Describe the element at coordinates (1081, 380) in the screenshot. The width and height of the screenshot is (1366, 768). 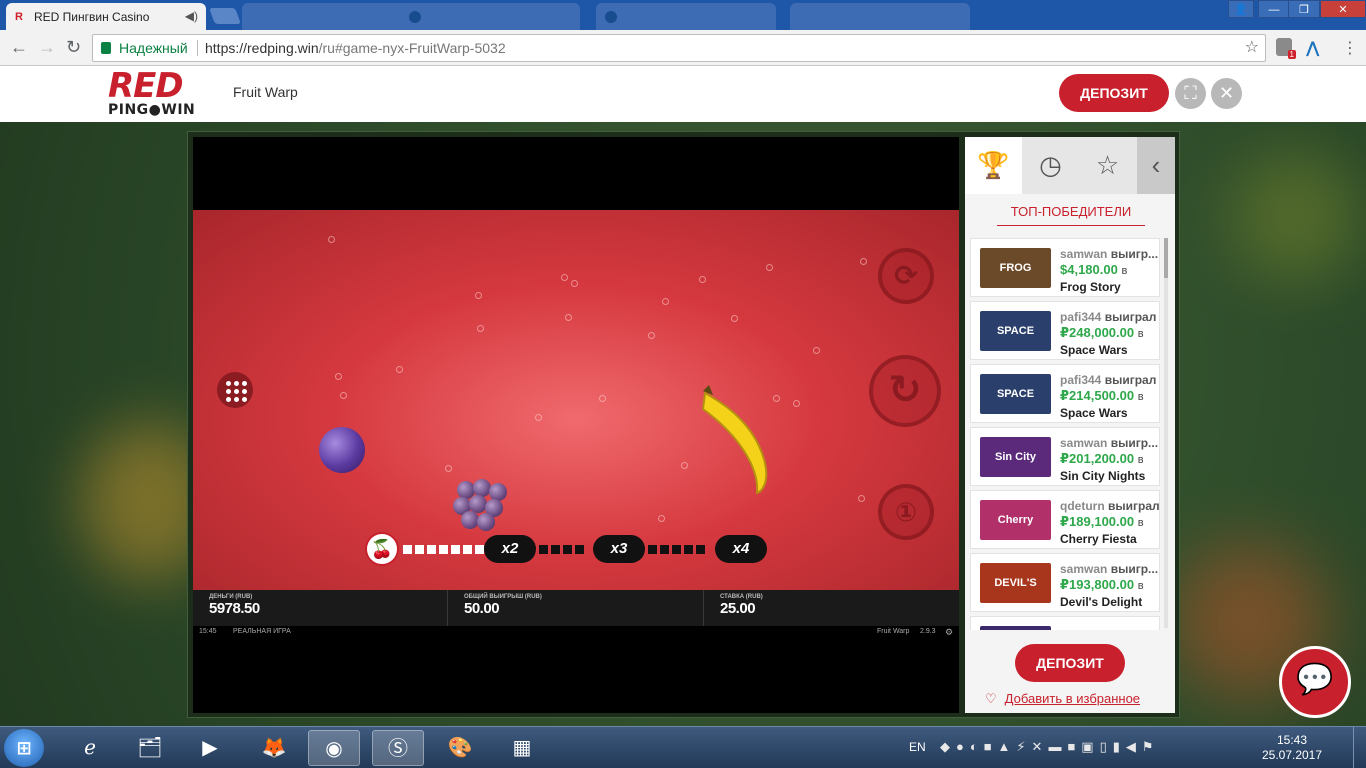
I see `user-name: pafi344` at that location.